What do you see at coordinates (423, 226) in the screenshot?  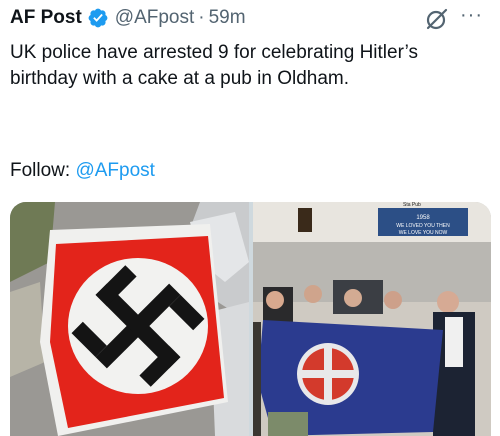 I see `banner-line-then: WE LOVED YOU THEN` at bounding box center [423, 226].